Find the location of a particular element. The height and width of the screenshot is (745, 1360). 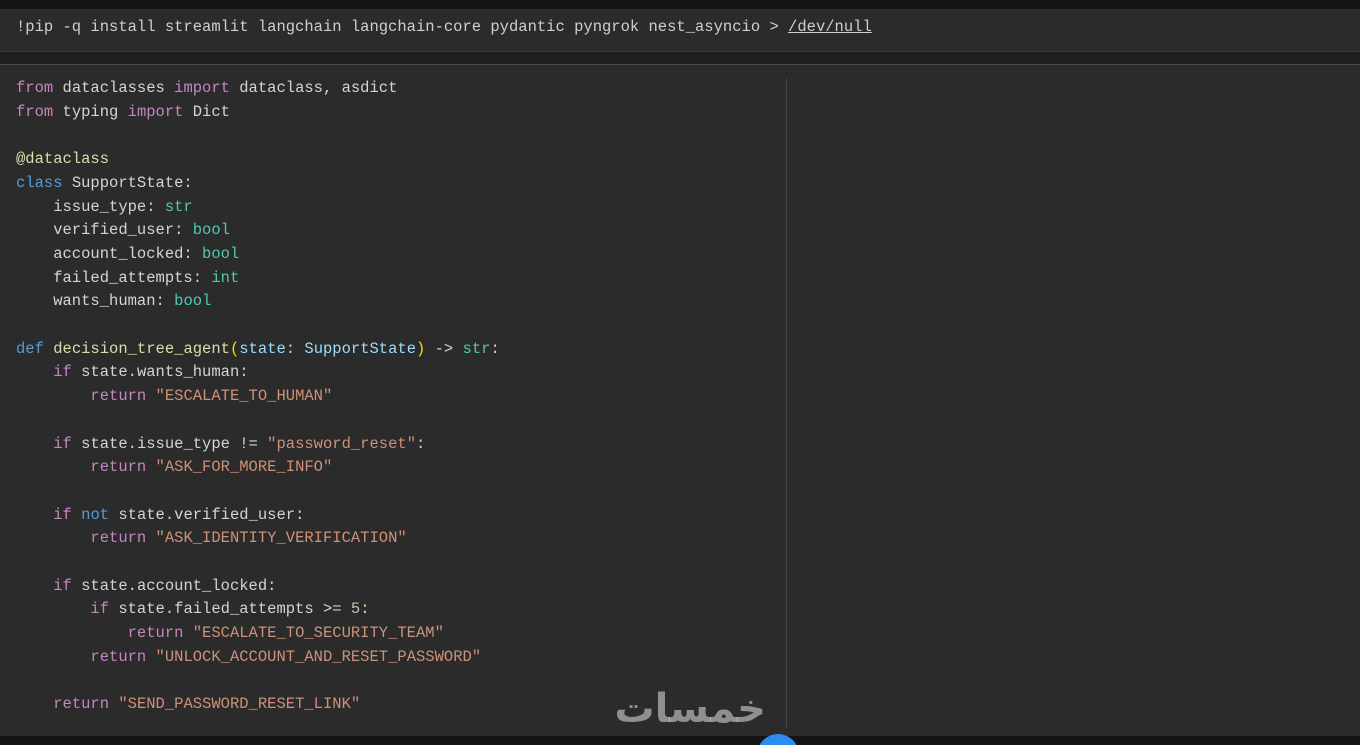

dev-null-path: /dev/null is located at coordinates (830, 27).